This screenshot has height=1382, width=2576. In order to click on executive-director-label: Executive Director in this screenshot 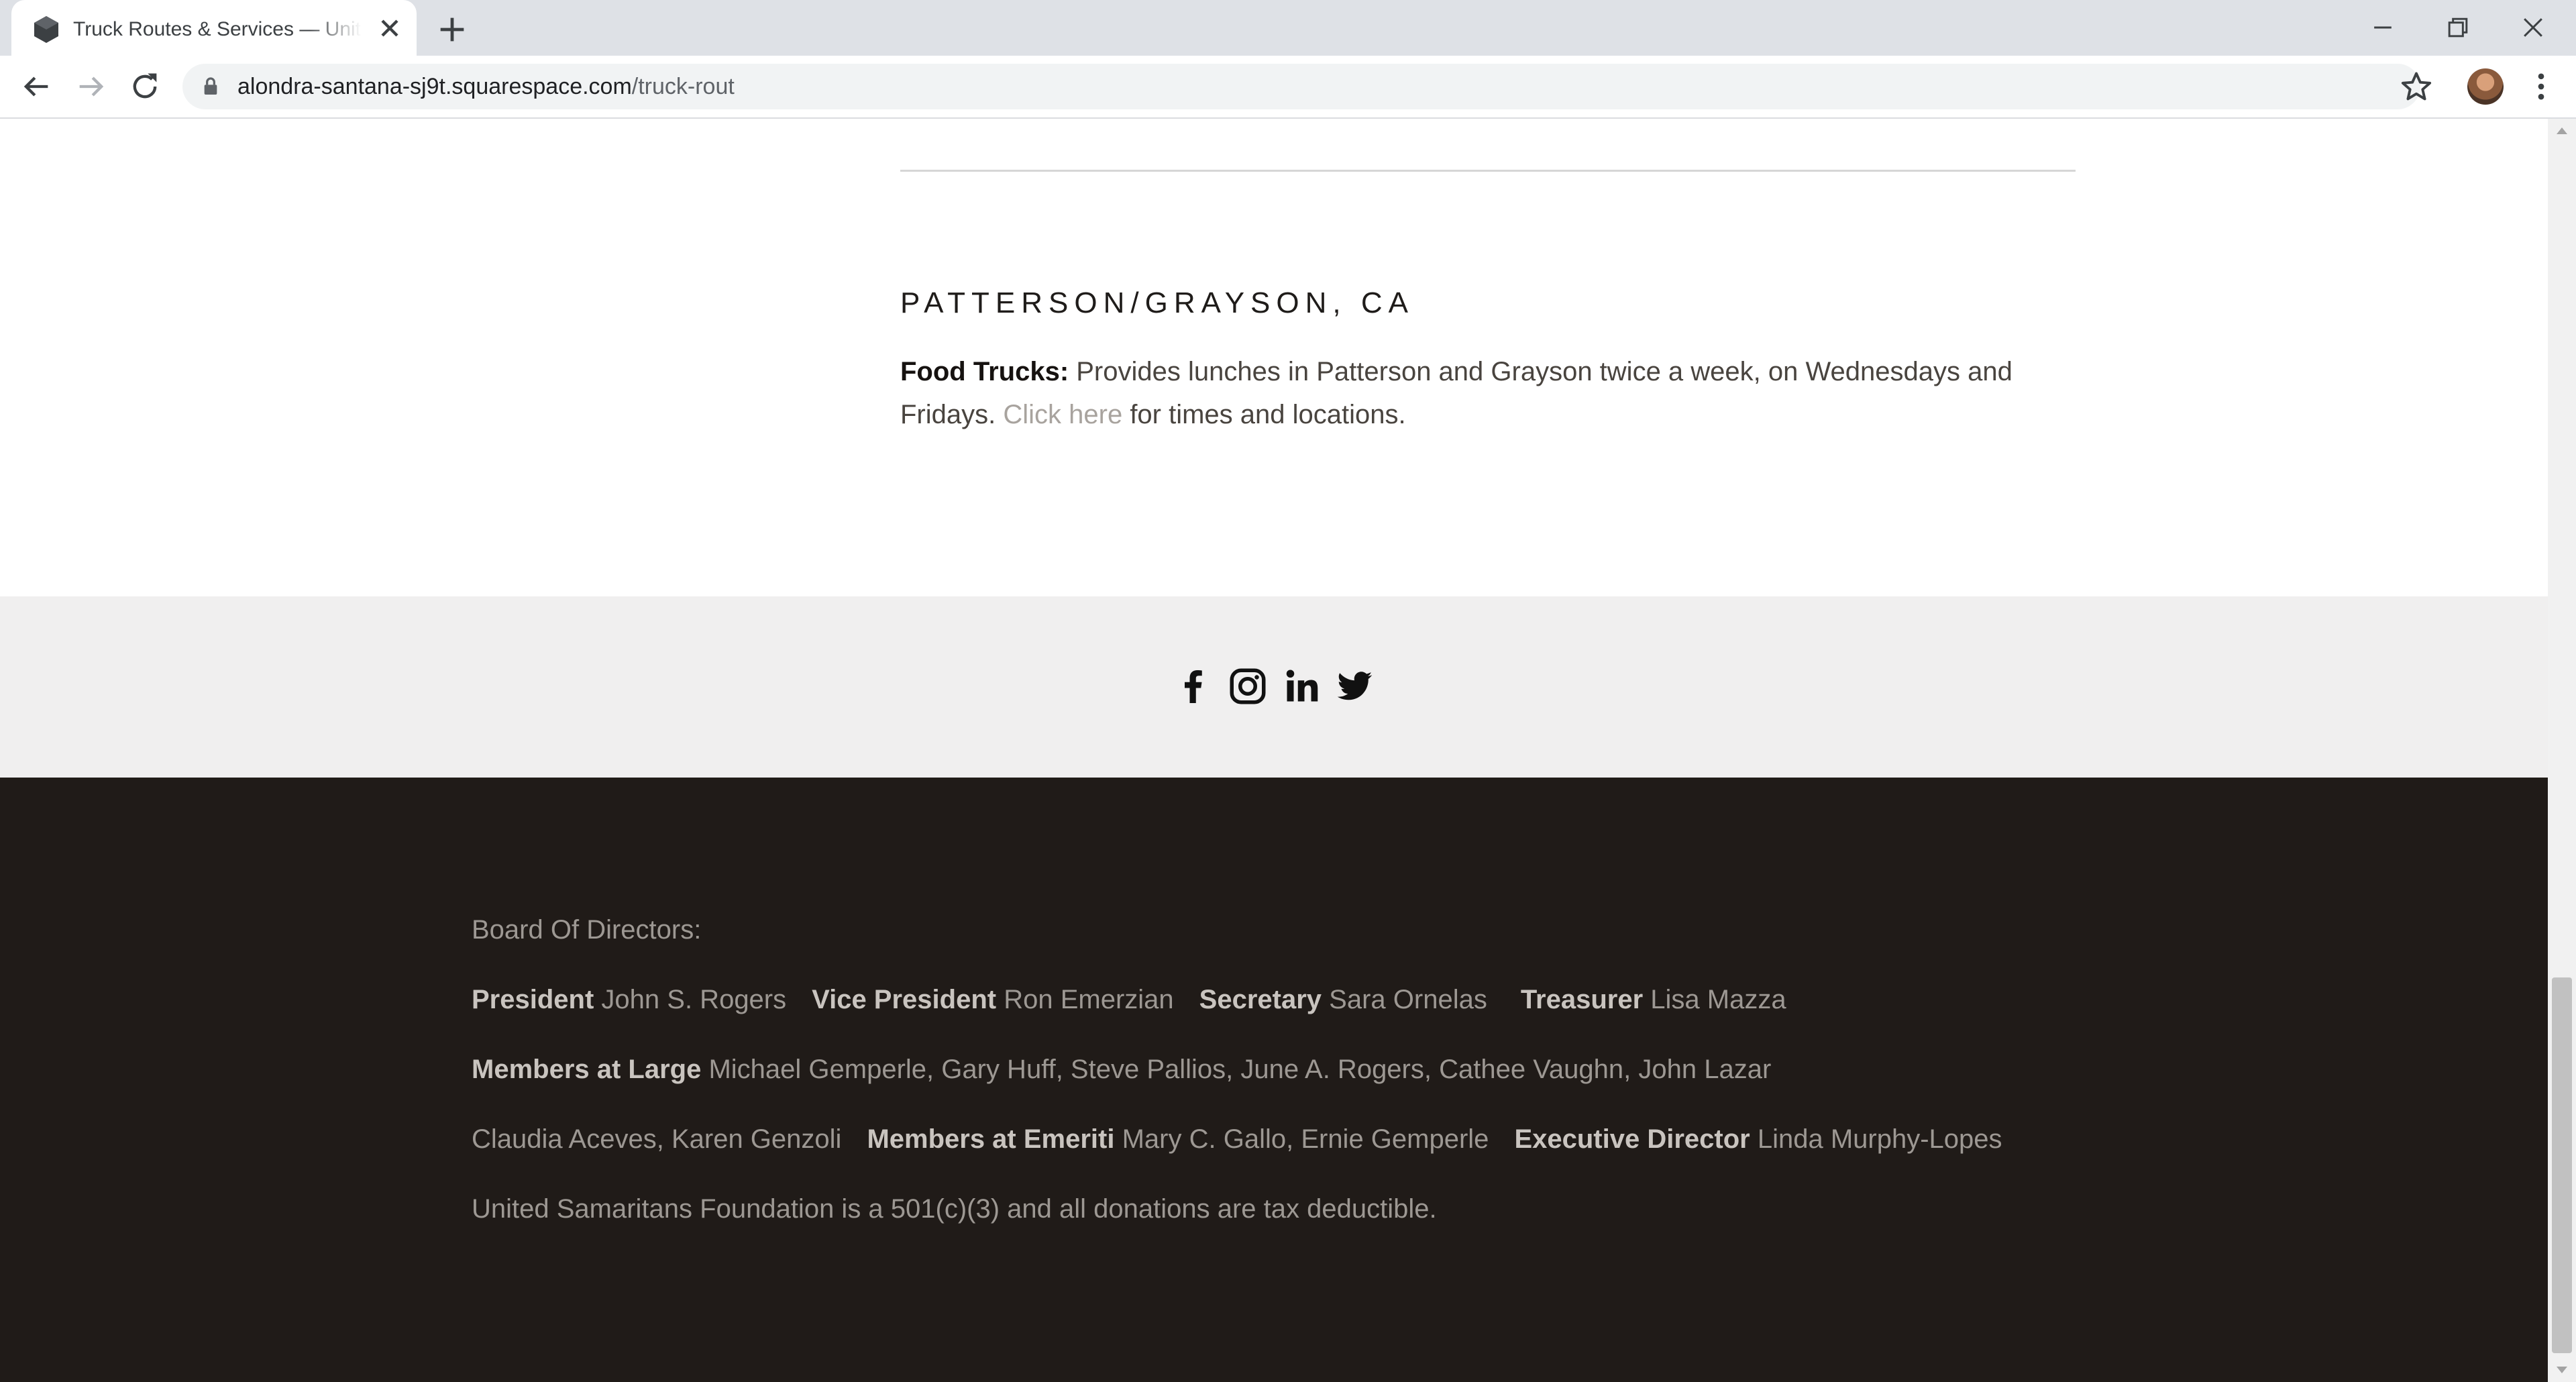, I will do `click(1632, 1139)`.